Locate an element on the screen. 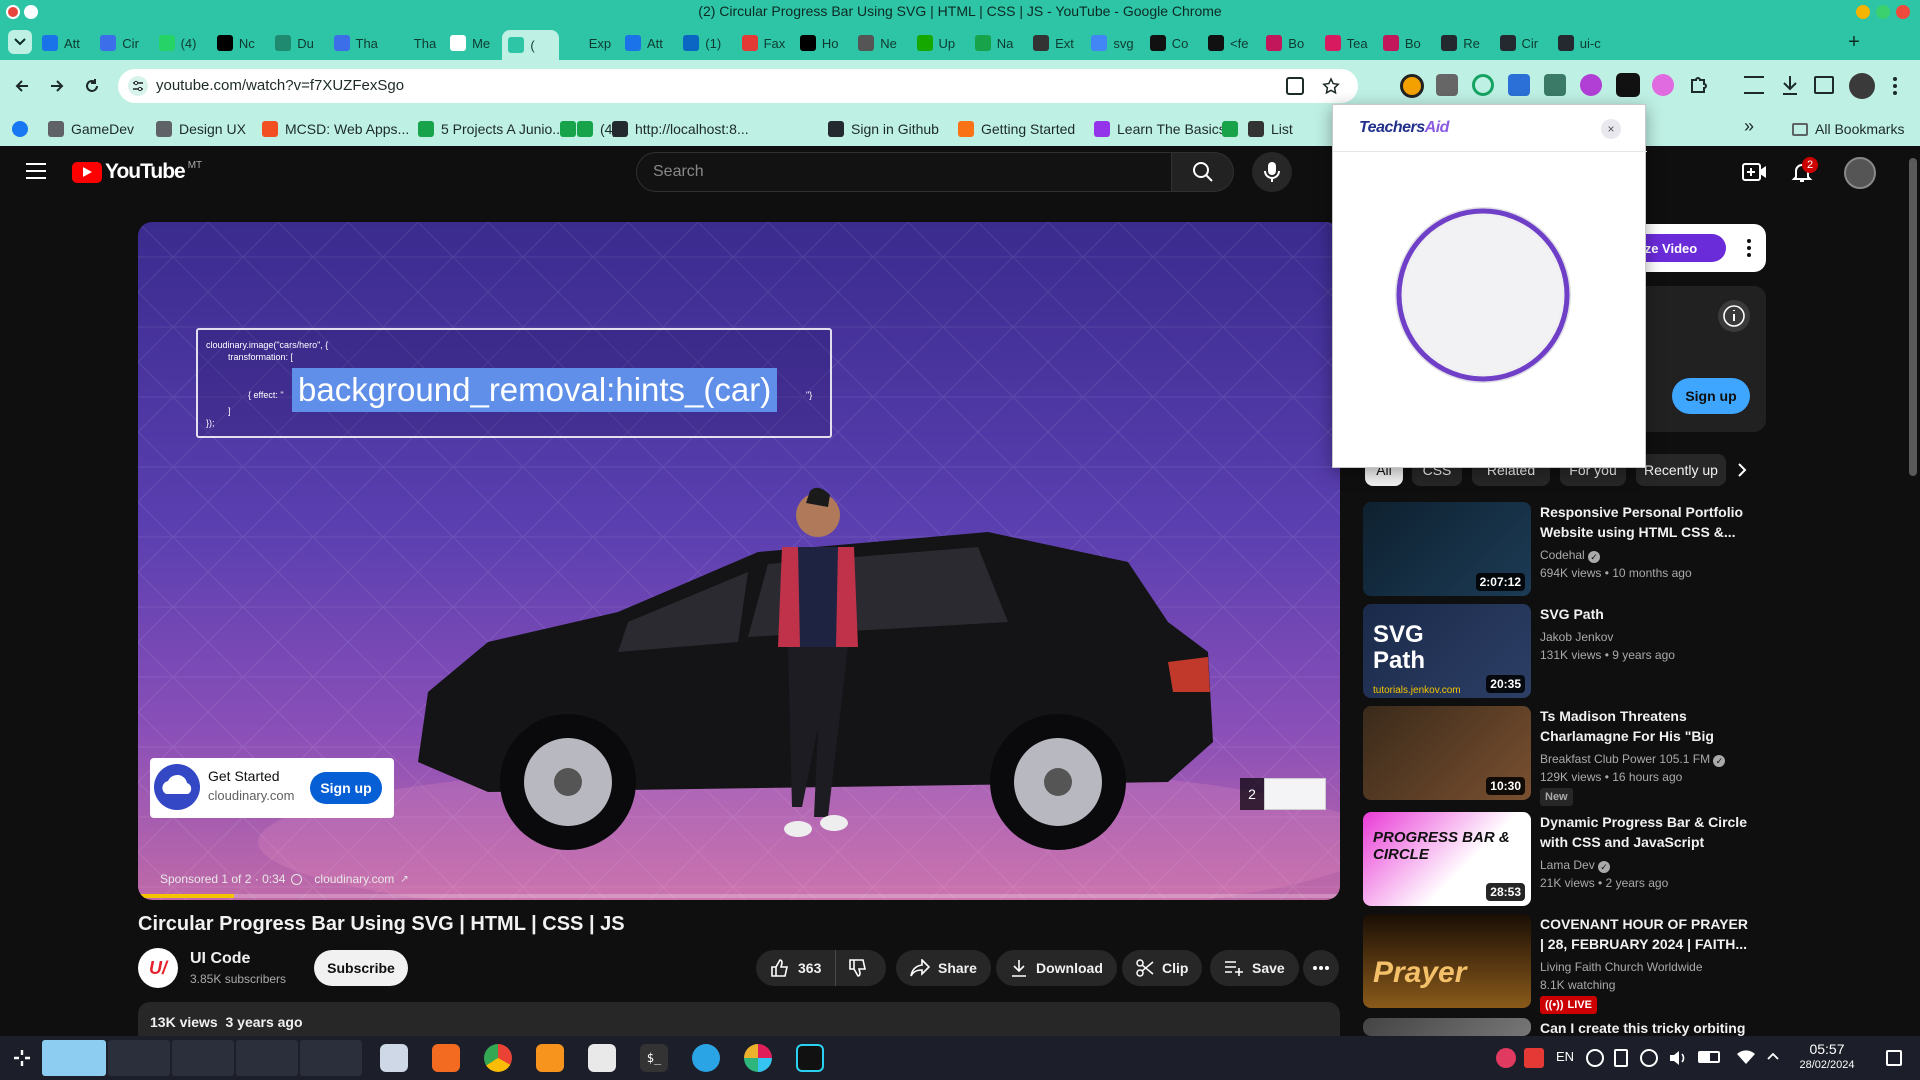  tab: svg is located at coordinates (1113, 43).